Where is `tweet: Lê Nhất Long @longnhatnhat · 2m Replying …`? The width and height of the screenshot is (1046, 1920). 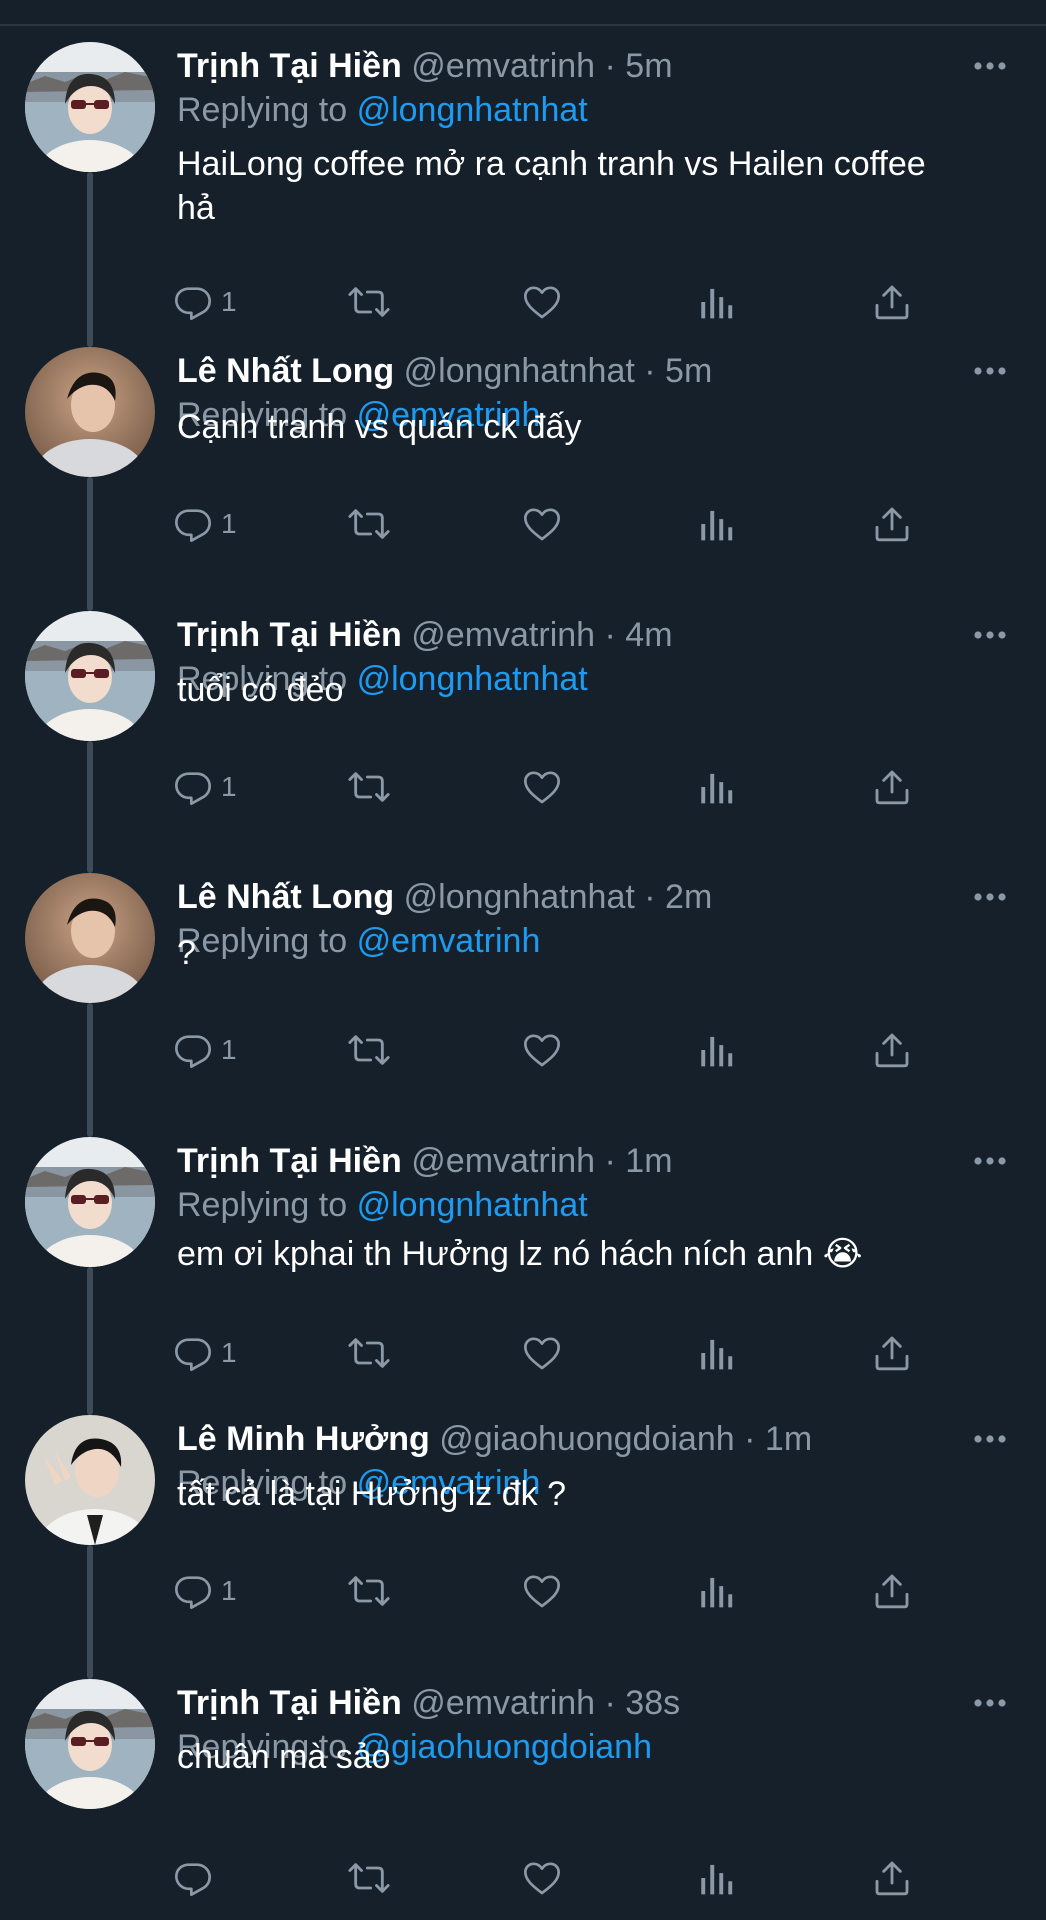
tweet: Lê Nhất Long @longnhatnhat · 2m Replying … is located at coordinates (523, 958).